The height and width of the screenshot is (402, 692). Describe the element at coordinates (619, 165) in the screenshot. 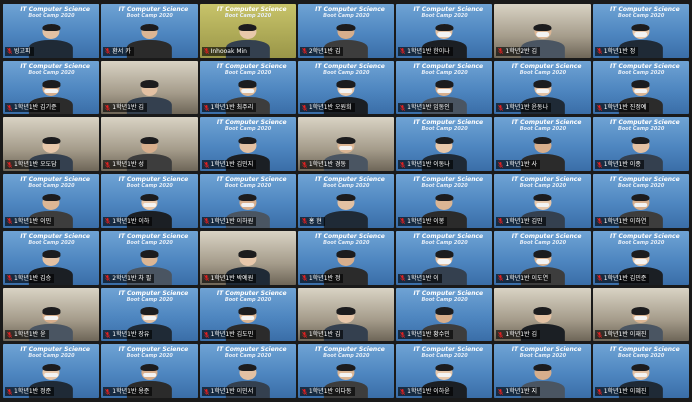

I see `participant-name-tag: 1학년1반 이종` at that location.